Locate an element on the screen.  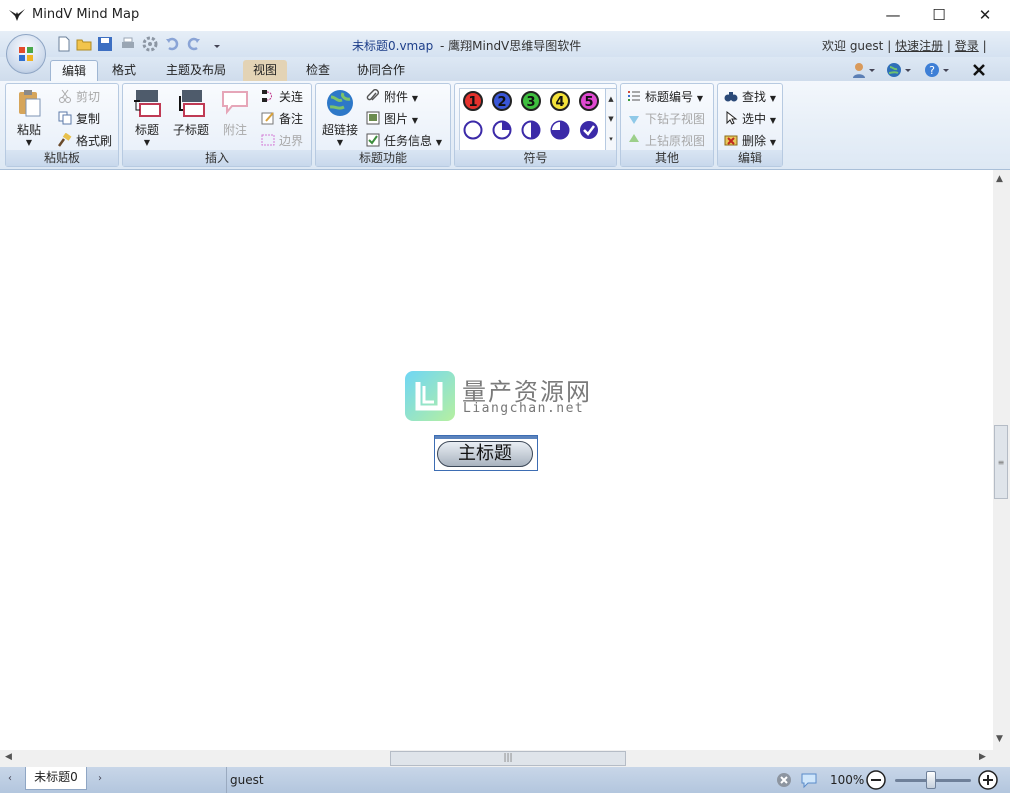
scroll-up-arrow: ▲ is located at coordinates (999, 179).